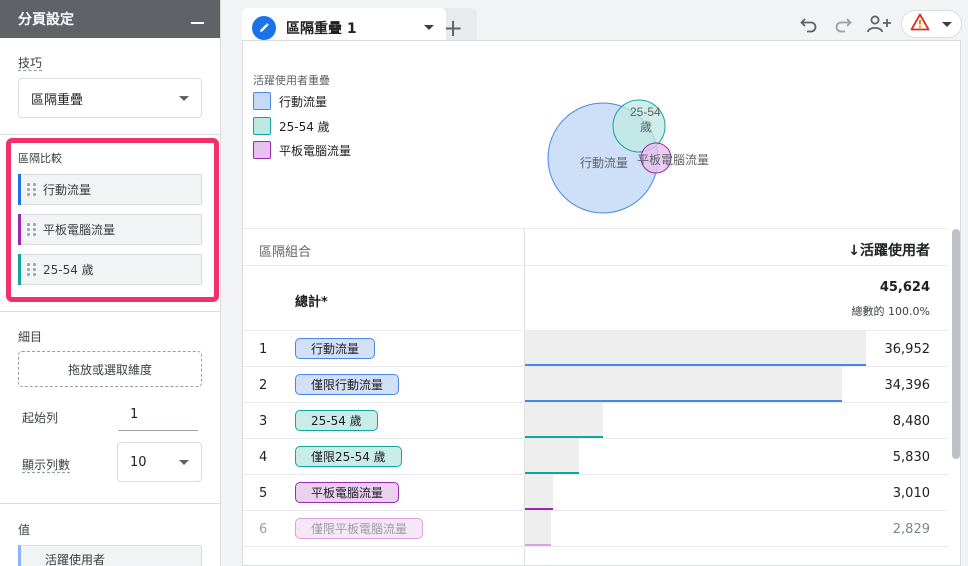 The image size is (968, 566). Describe the element at coordinates (595, 228) in the screenshot. I see `table-top-border` at that location.